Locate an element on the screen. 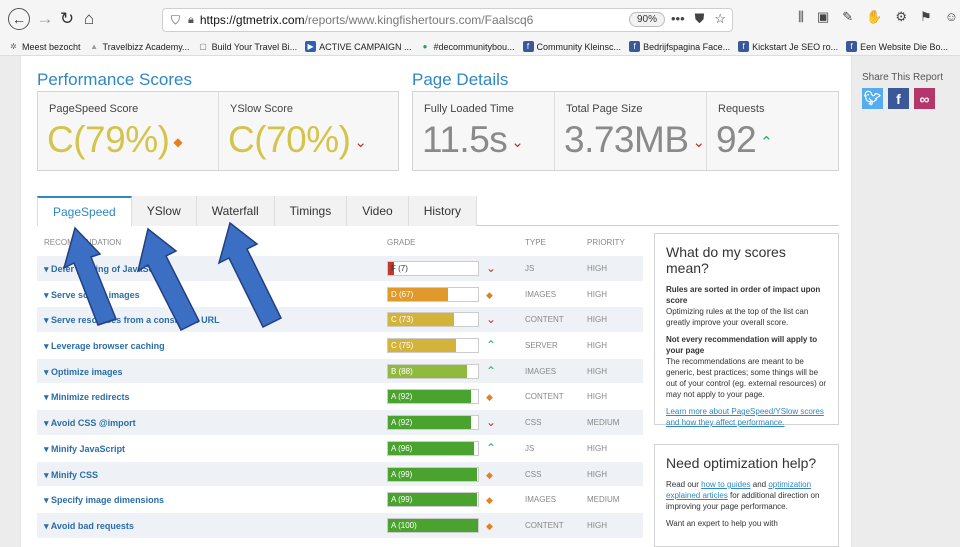  recommendation-name: Specify image dimensions is located at coordinates (104, 500).